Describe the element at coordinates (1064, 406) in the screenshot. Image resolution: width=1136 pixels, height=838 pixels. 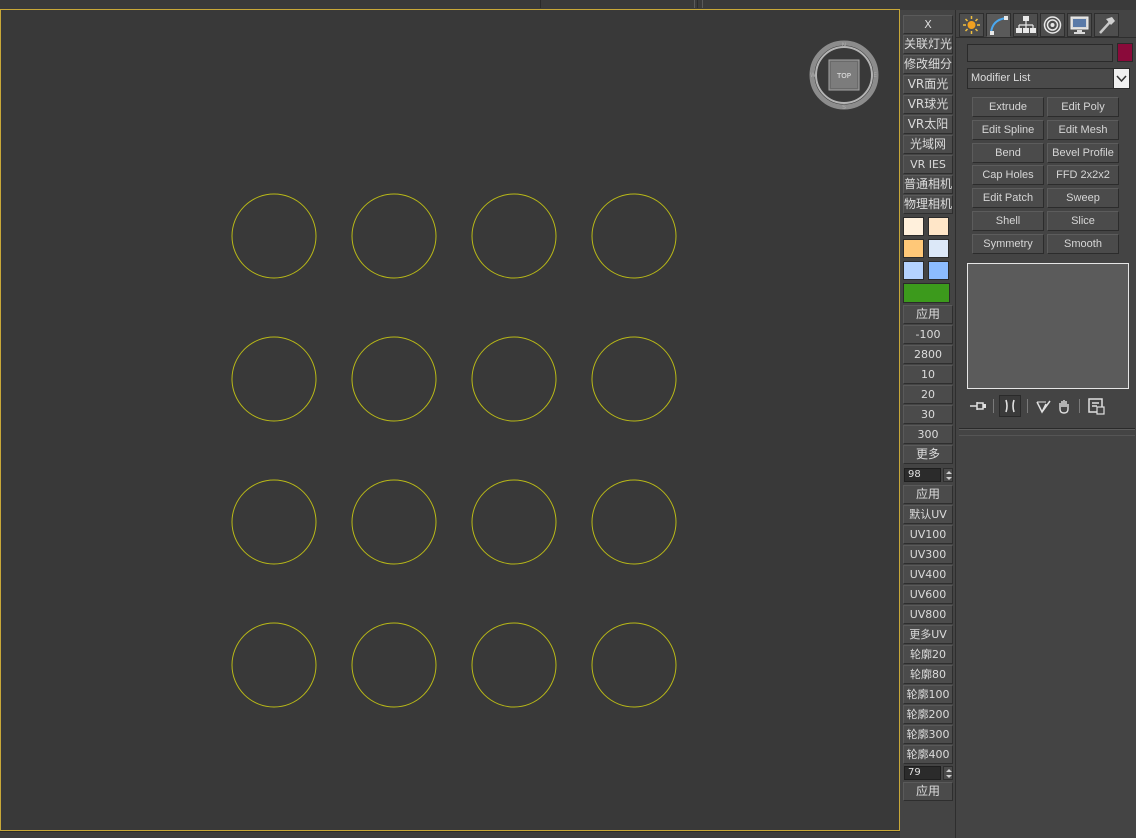
I see `remove-modifier-icon` at that location.